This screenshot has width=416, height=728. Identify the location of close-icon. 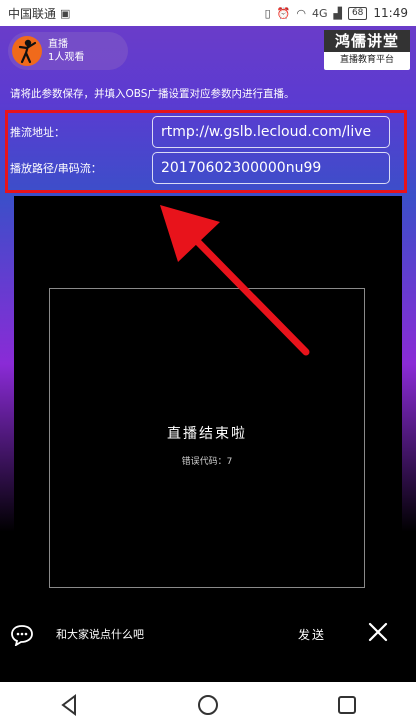
(378, 632).